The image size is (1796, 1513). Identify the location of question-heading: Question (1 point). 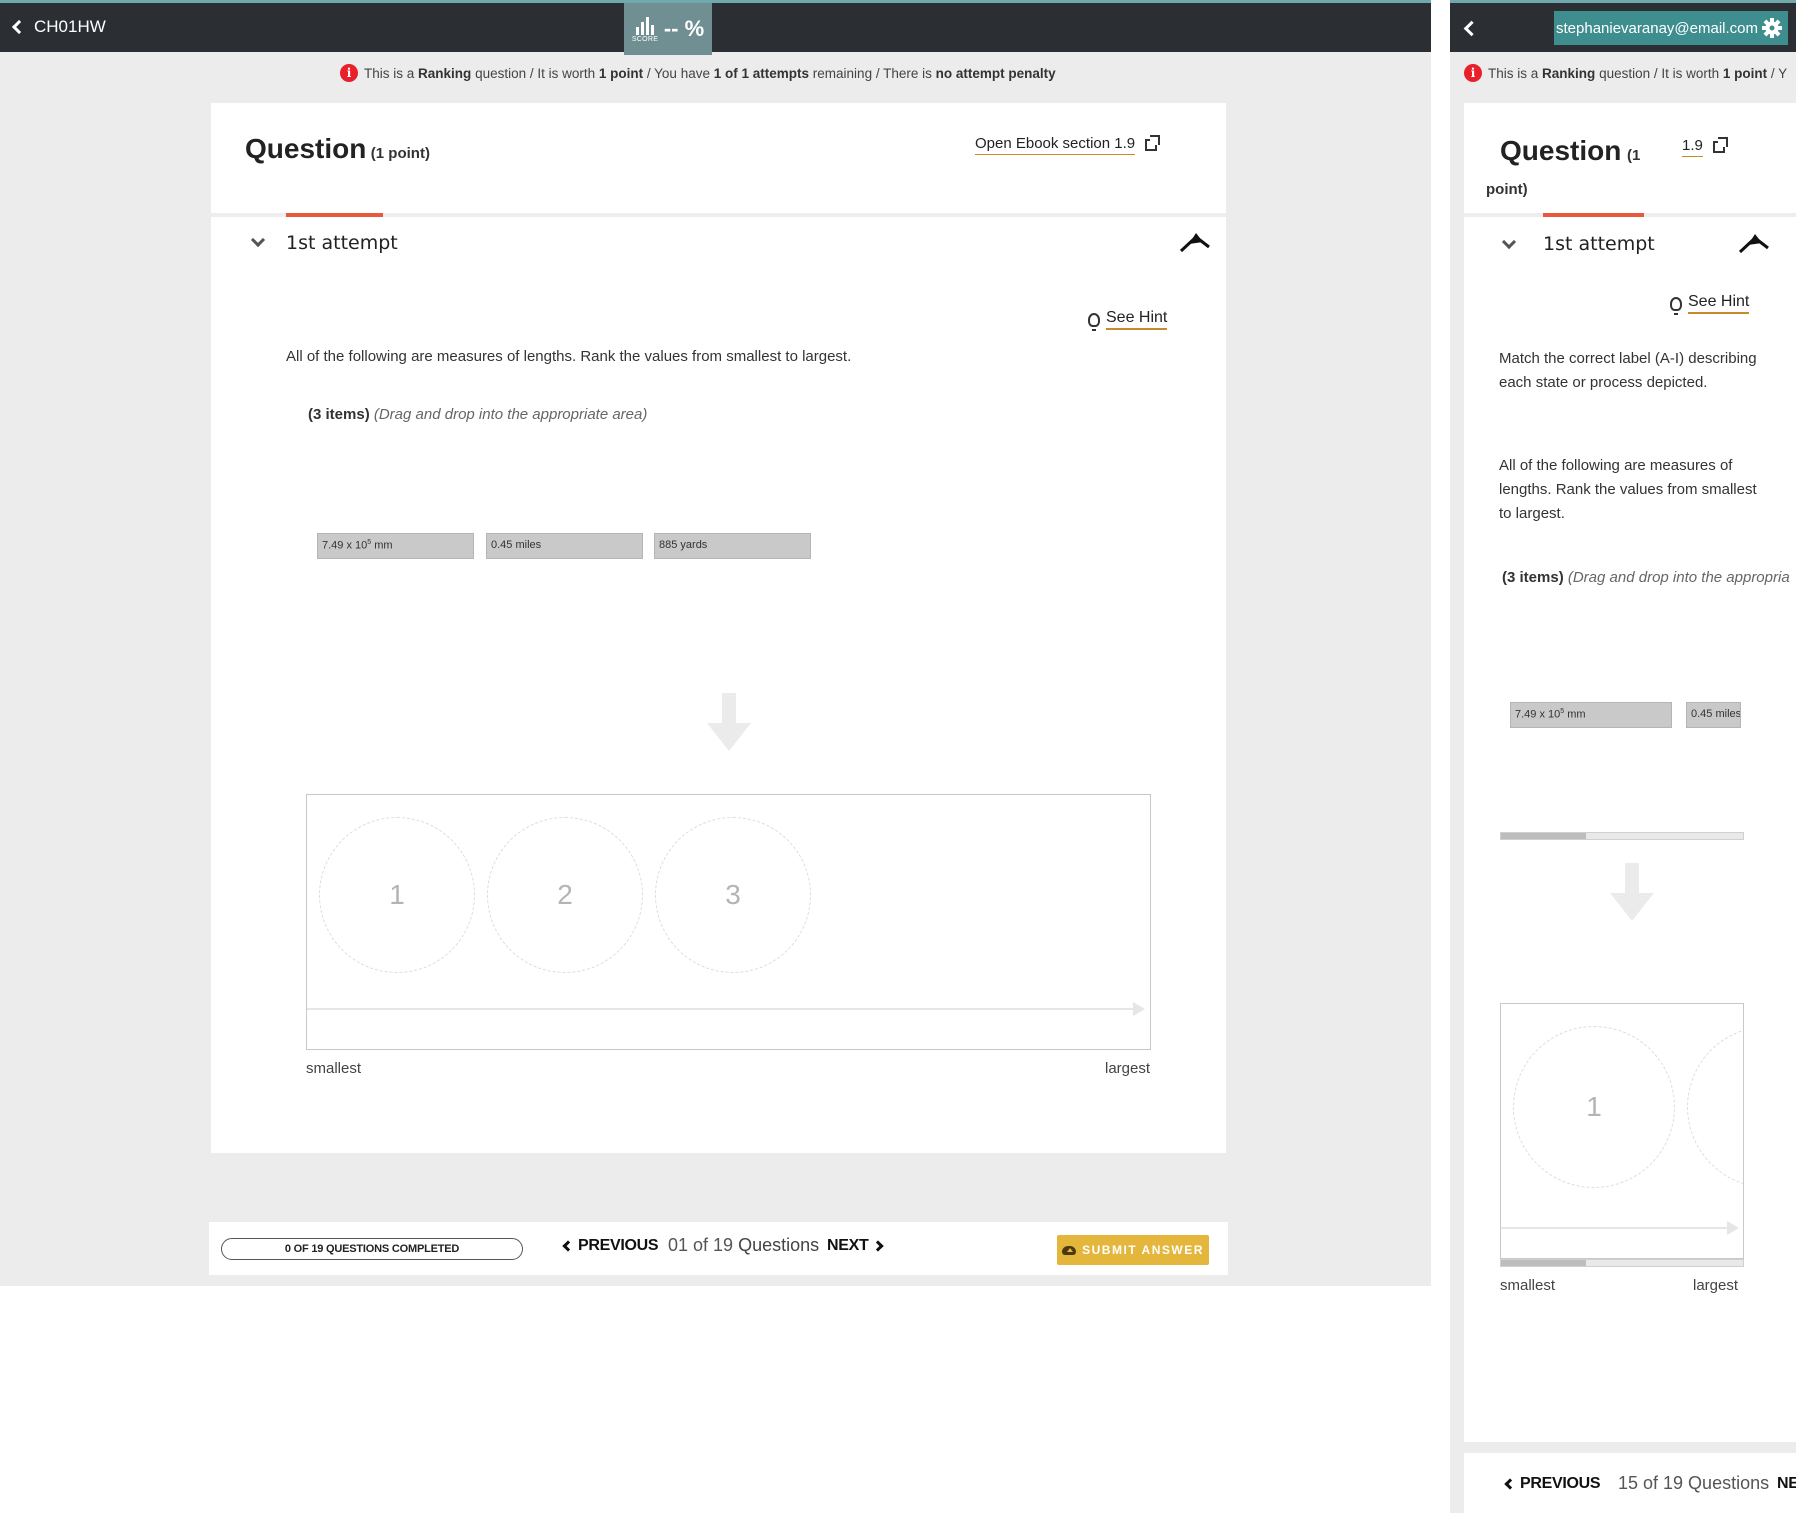
(337, 149).